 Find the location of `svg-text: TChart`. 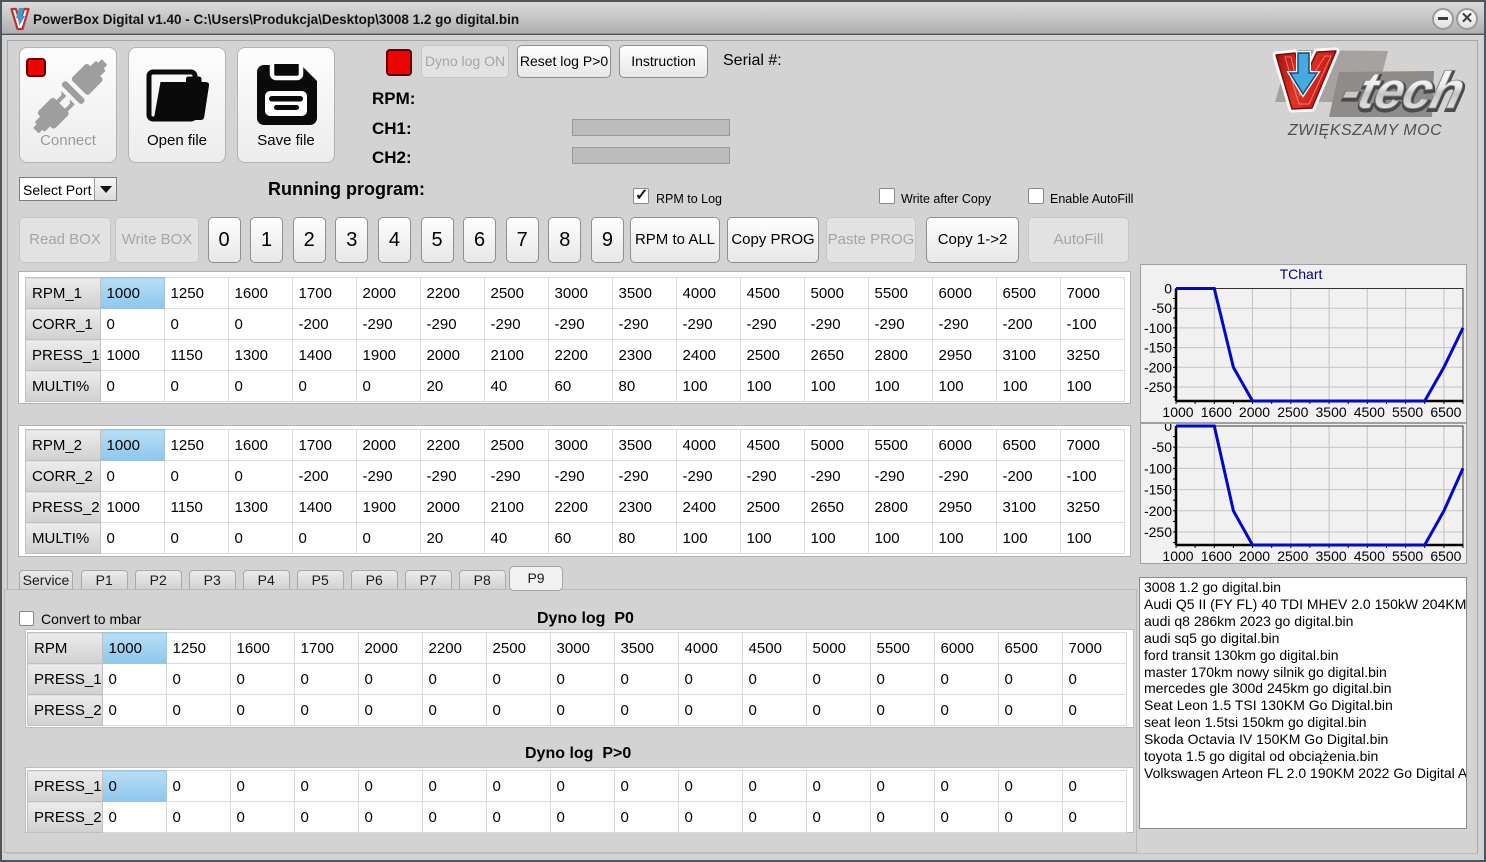

svg-text: TChart is located at coordinates (1301, 274).